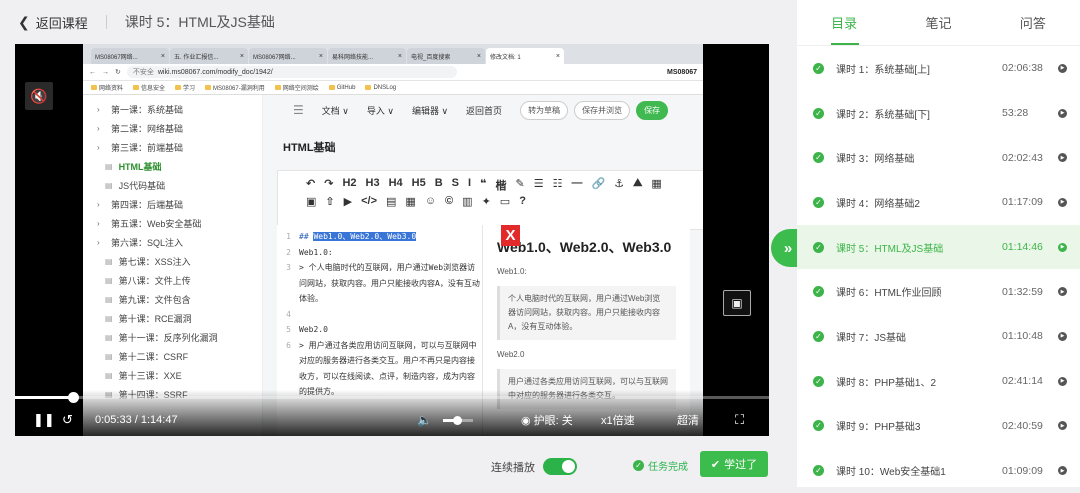 This screenshot has height=493, width=1080. Describe the element at coordinates (431, 57) in the screenshot. I see `browser-tab-label: 电视_百度搜索` at that location.